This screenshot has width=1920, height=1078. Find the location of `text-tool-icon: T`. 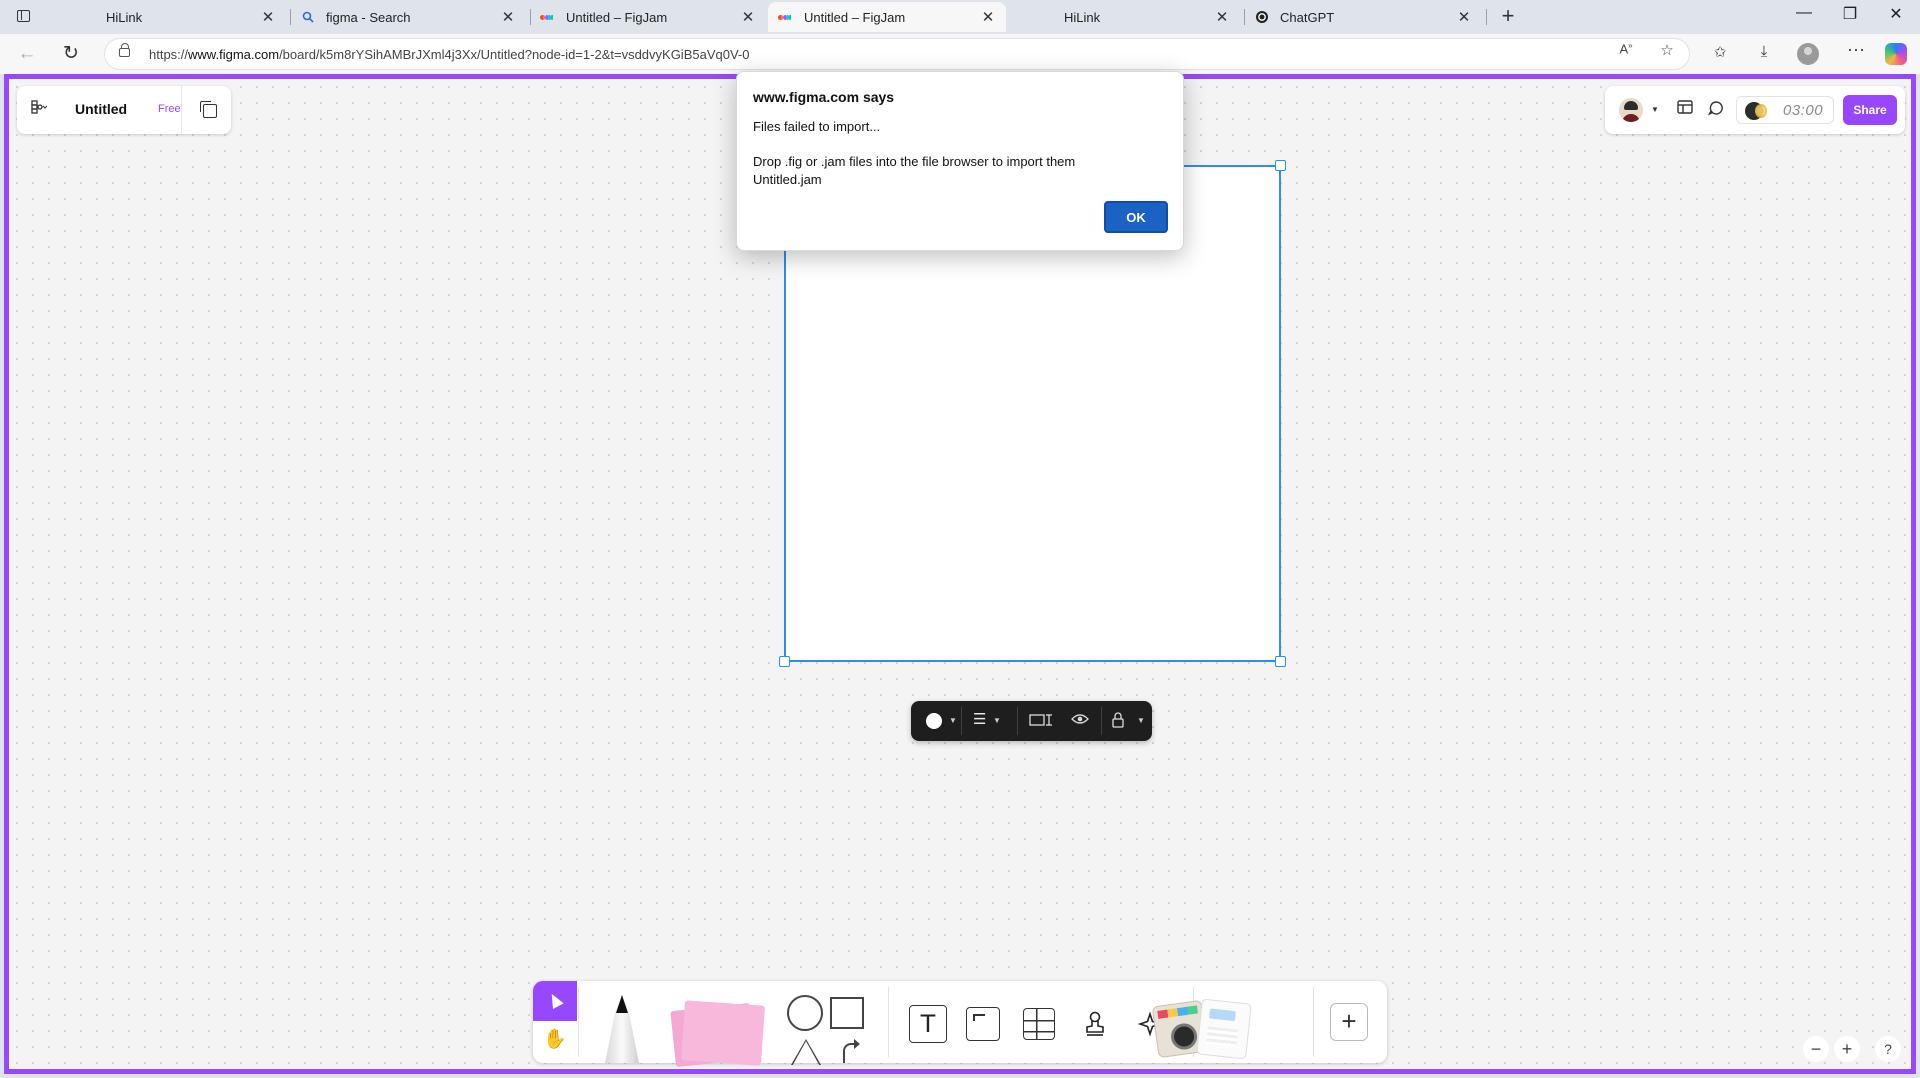

text-tool-icon: T is located at coordinates (928, 1024).